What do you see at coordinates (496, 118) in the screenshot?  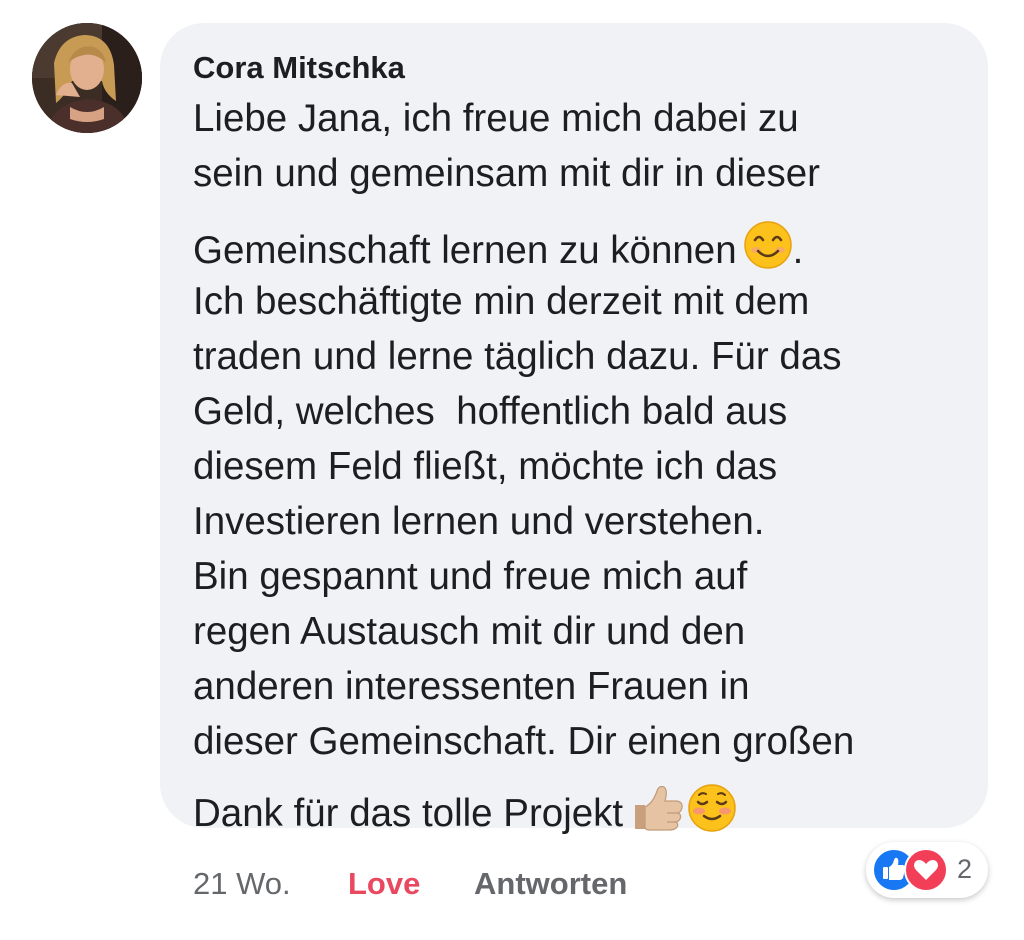 I see `comment-line: Liebe Jana, ich freue mich dabei zu` at bounding box center [496, 118].